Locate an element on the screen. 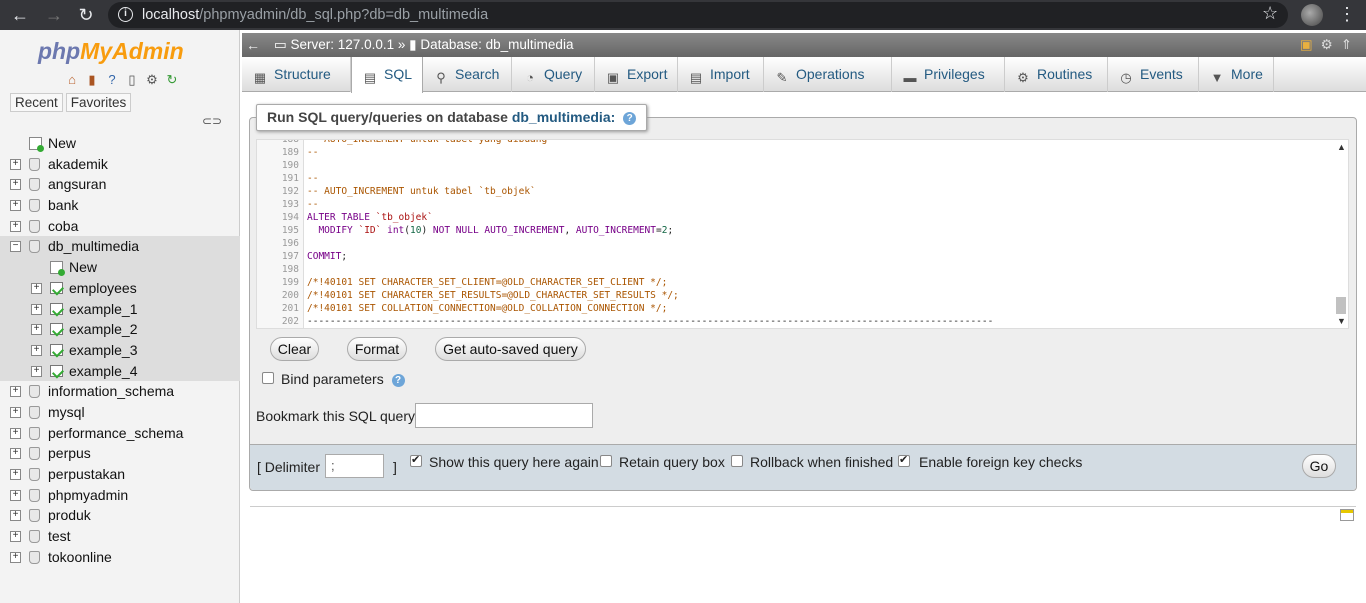  database-tree-item: + mysql is located at coordinates (120, 412).